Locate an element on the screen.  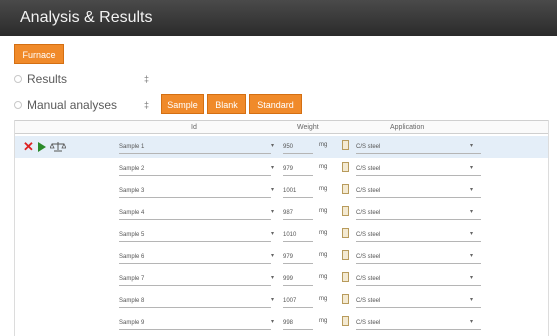
scale-icon is located at coordinates (57, 146).